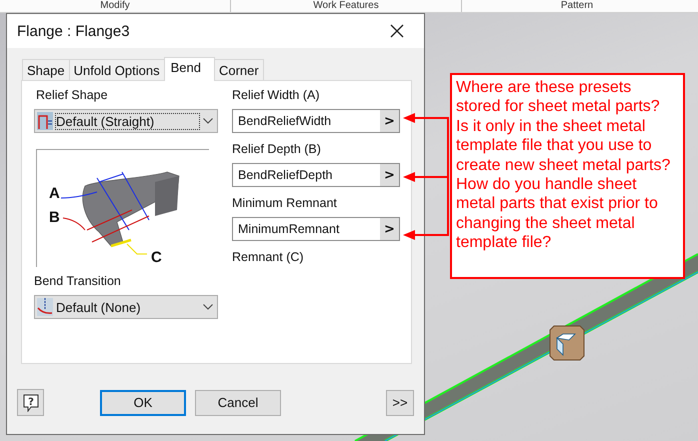 The height and width of the screenshot is (441, 698). I want to click on flange-feature-icon, so click(567, 343).